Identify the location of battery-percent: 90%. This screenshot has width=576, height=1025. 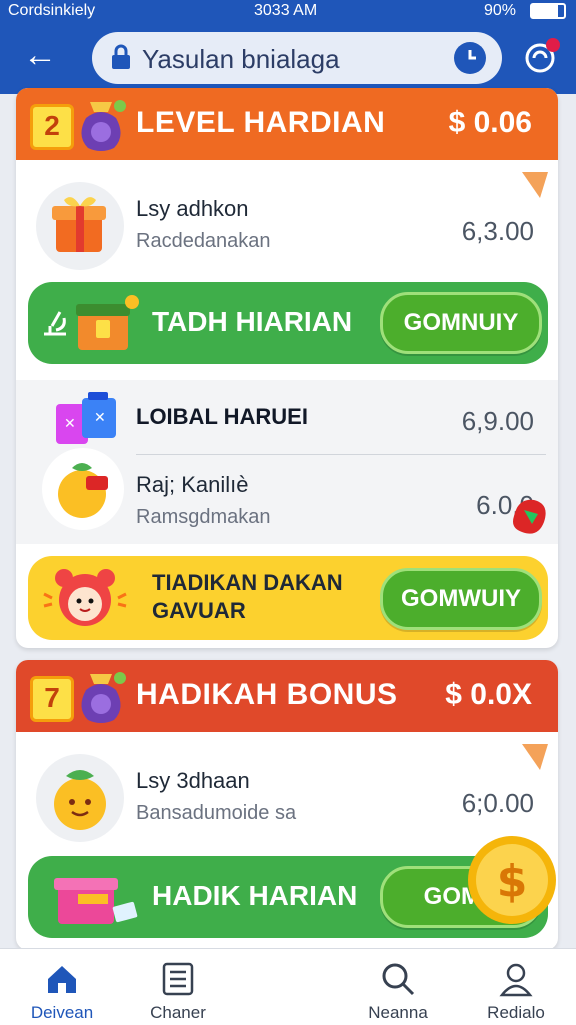
(500, 10).